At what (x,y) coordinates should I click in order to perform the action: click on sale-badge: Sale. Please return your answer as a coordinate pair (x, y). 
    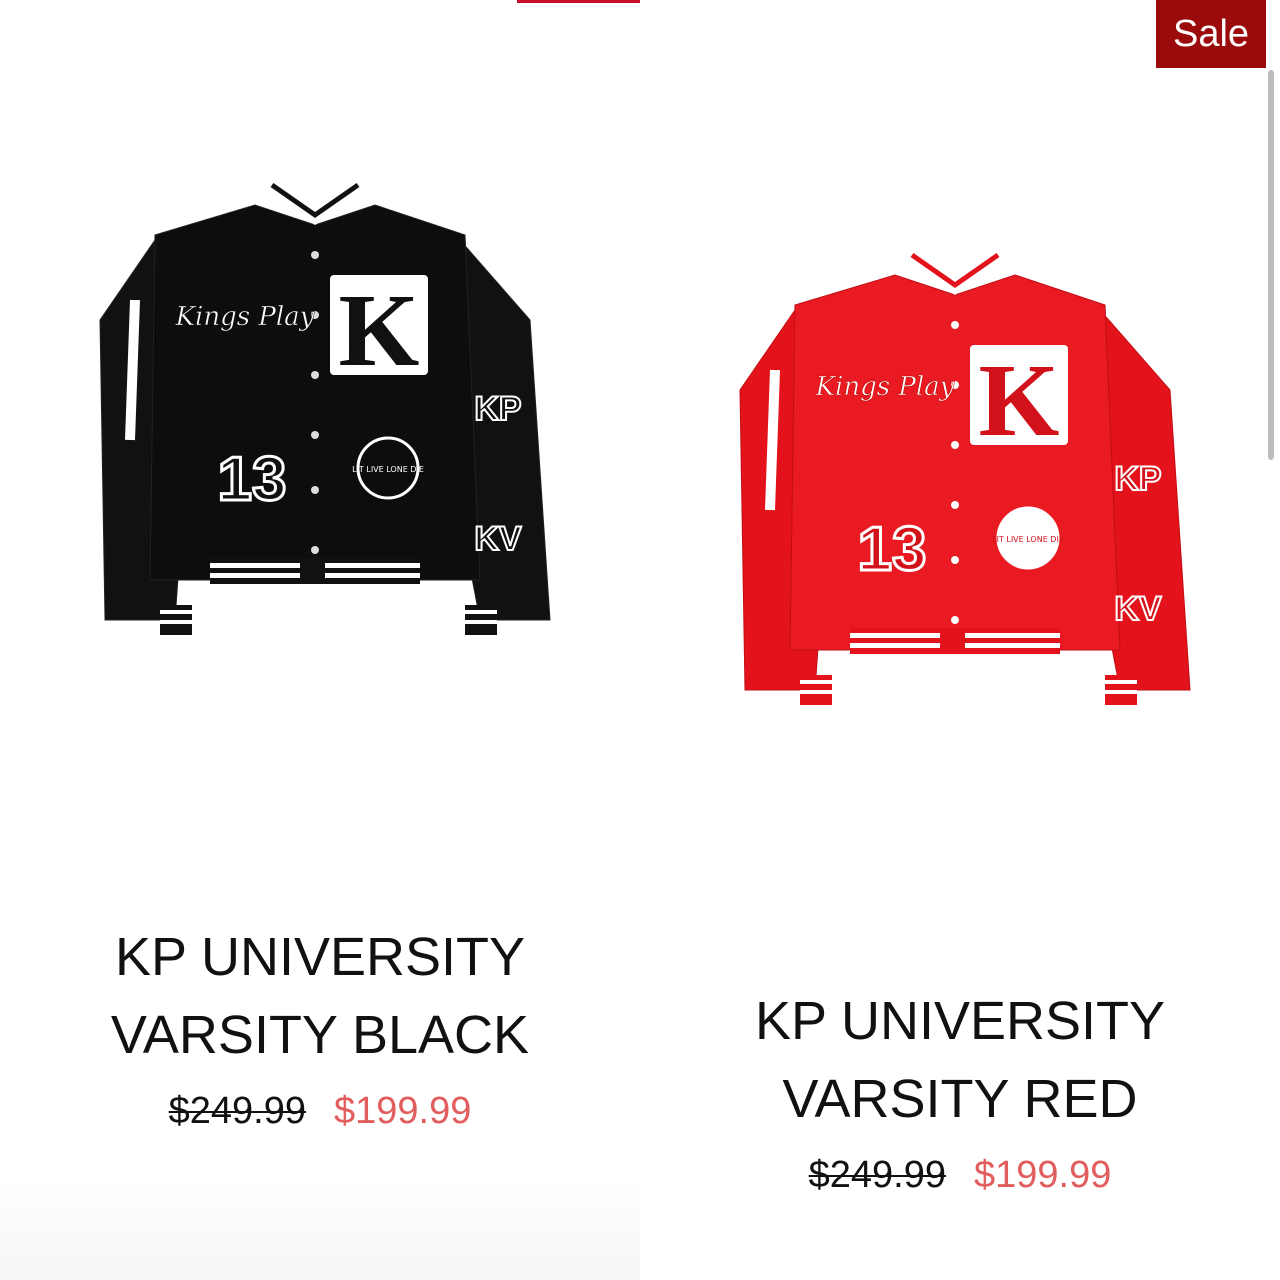
    Looking at the image, I should click on (1211, 34).